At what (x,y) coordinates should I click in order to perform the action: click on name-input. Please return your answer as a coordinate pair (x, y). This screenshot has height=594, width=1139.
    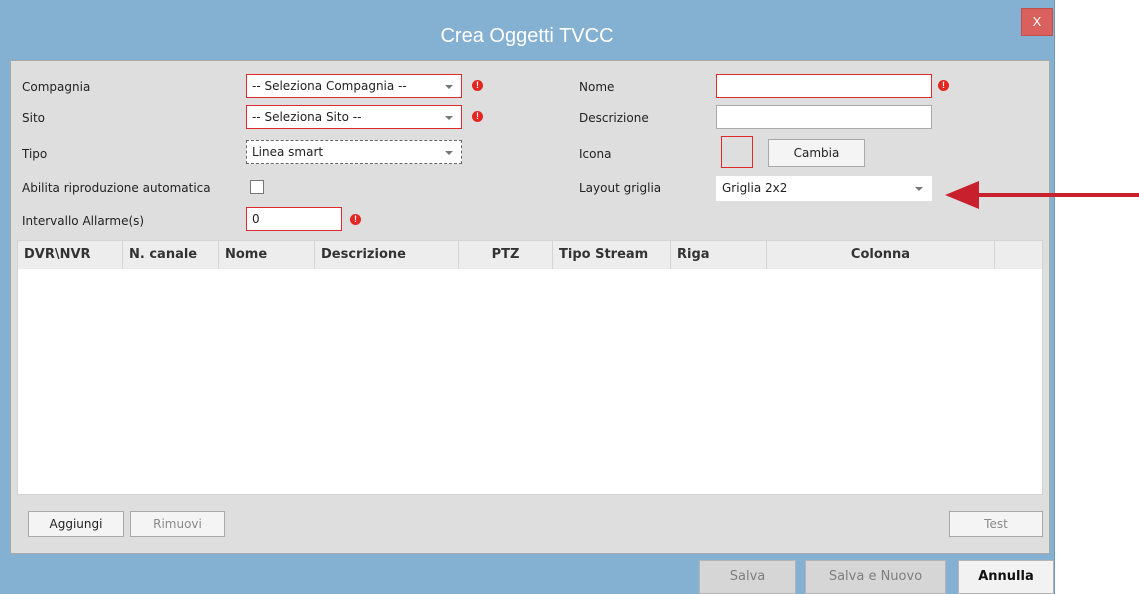
    Looking at the image, I should click on (824, 86).